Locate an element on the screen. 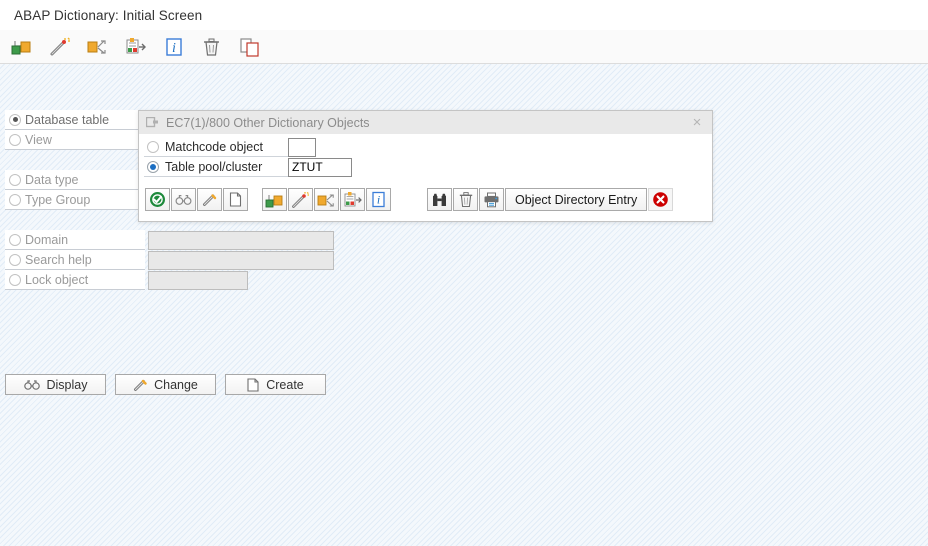 Image resolution: width=928 pixels, height=546 pixels. radio-type-group is located at coordinates (15, 199).